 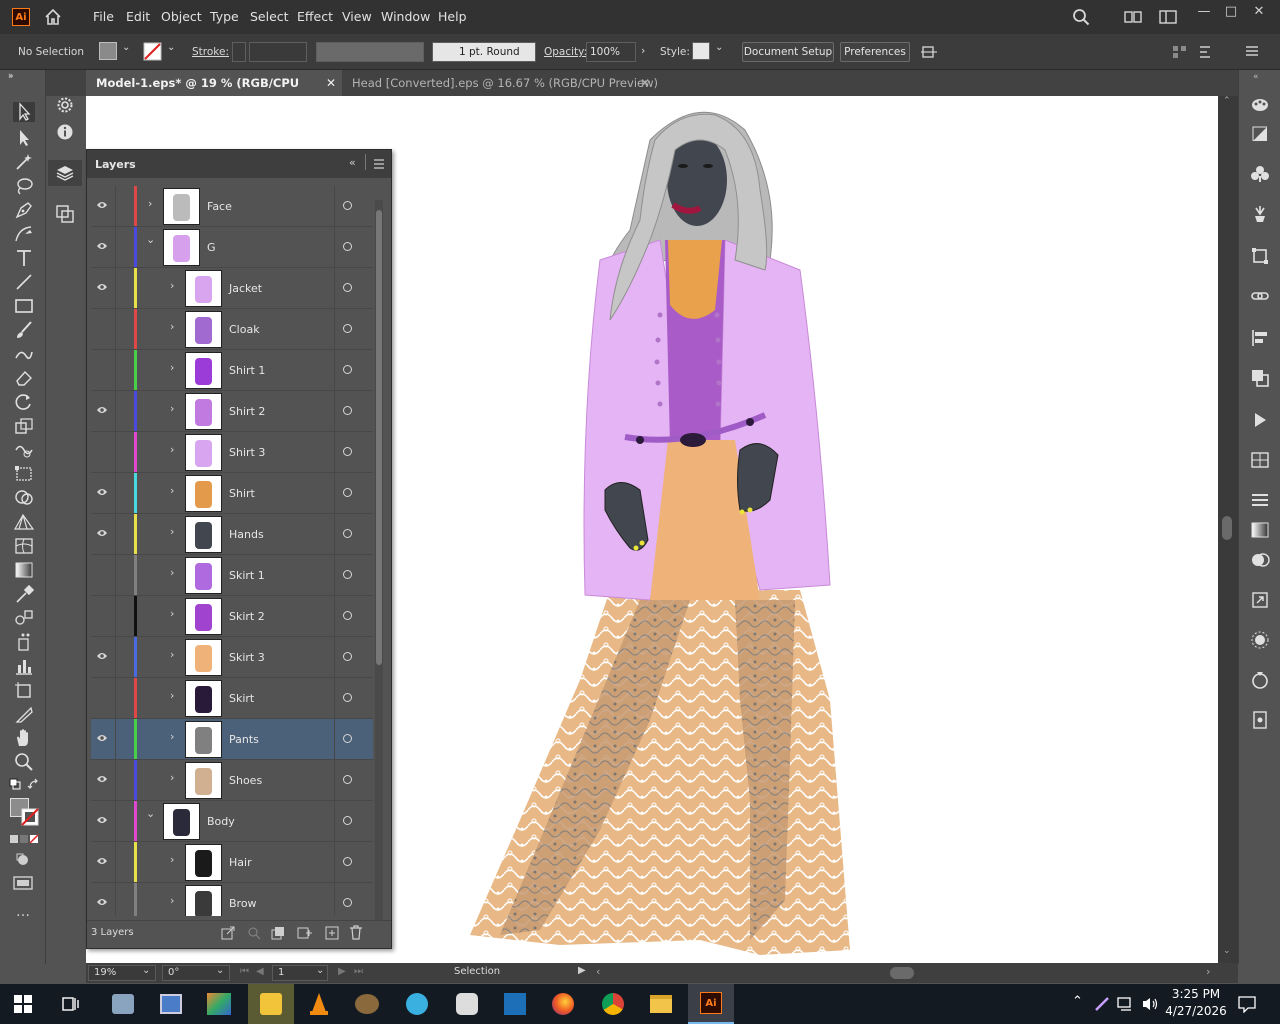 What do you see at coordinates (379, 437) in the screenshot?
I see `layers-scroll-thumb` at bounding box center [379, 437].